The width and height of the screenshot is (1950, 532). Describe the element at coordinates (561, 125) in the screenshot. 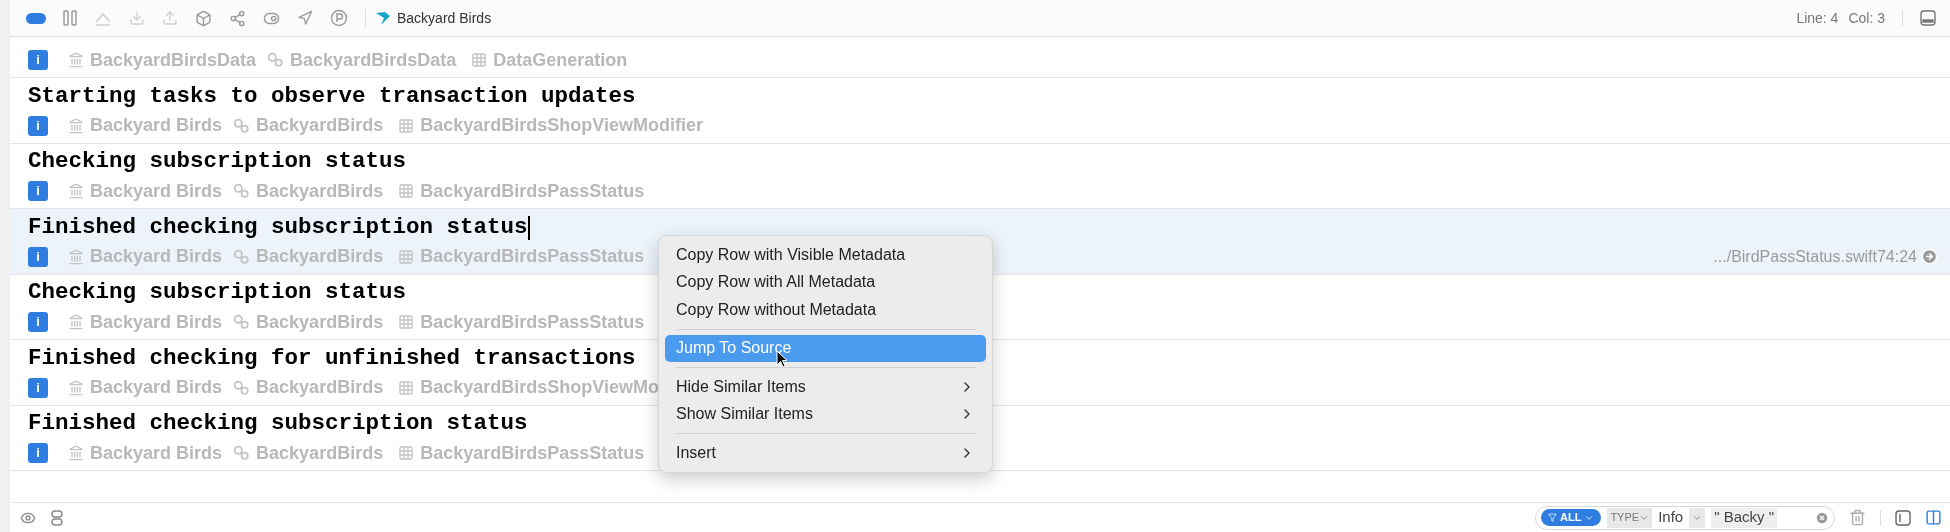

I see `category-name: BackyardBirdsShopViewModifier` at that location.